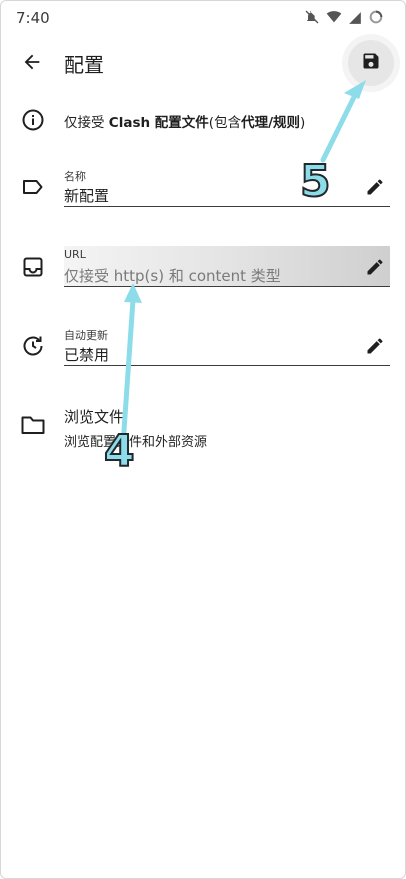 The height and width of the screenshot is (879, 406). Describe the element at coordinates (84, 65) in the screenshot. I see `page-title: 配置` at that location.